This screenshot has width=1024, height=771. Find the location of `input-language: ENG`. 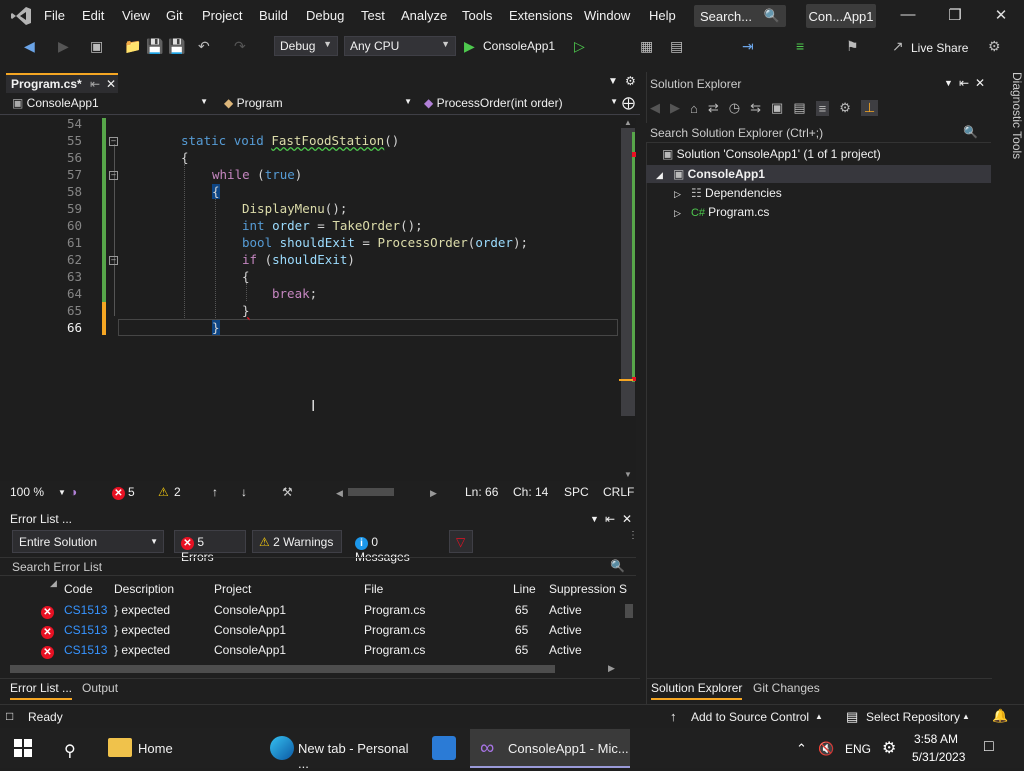

input-language: ENG is located at coordinates (858, 749).